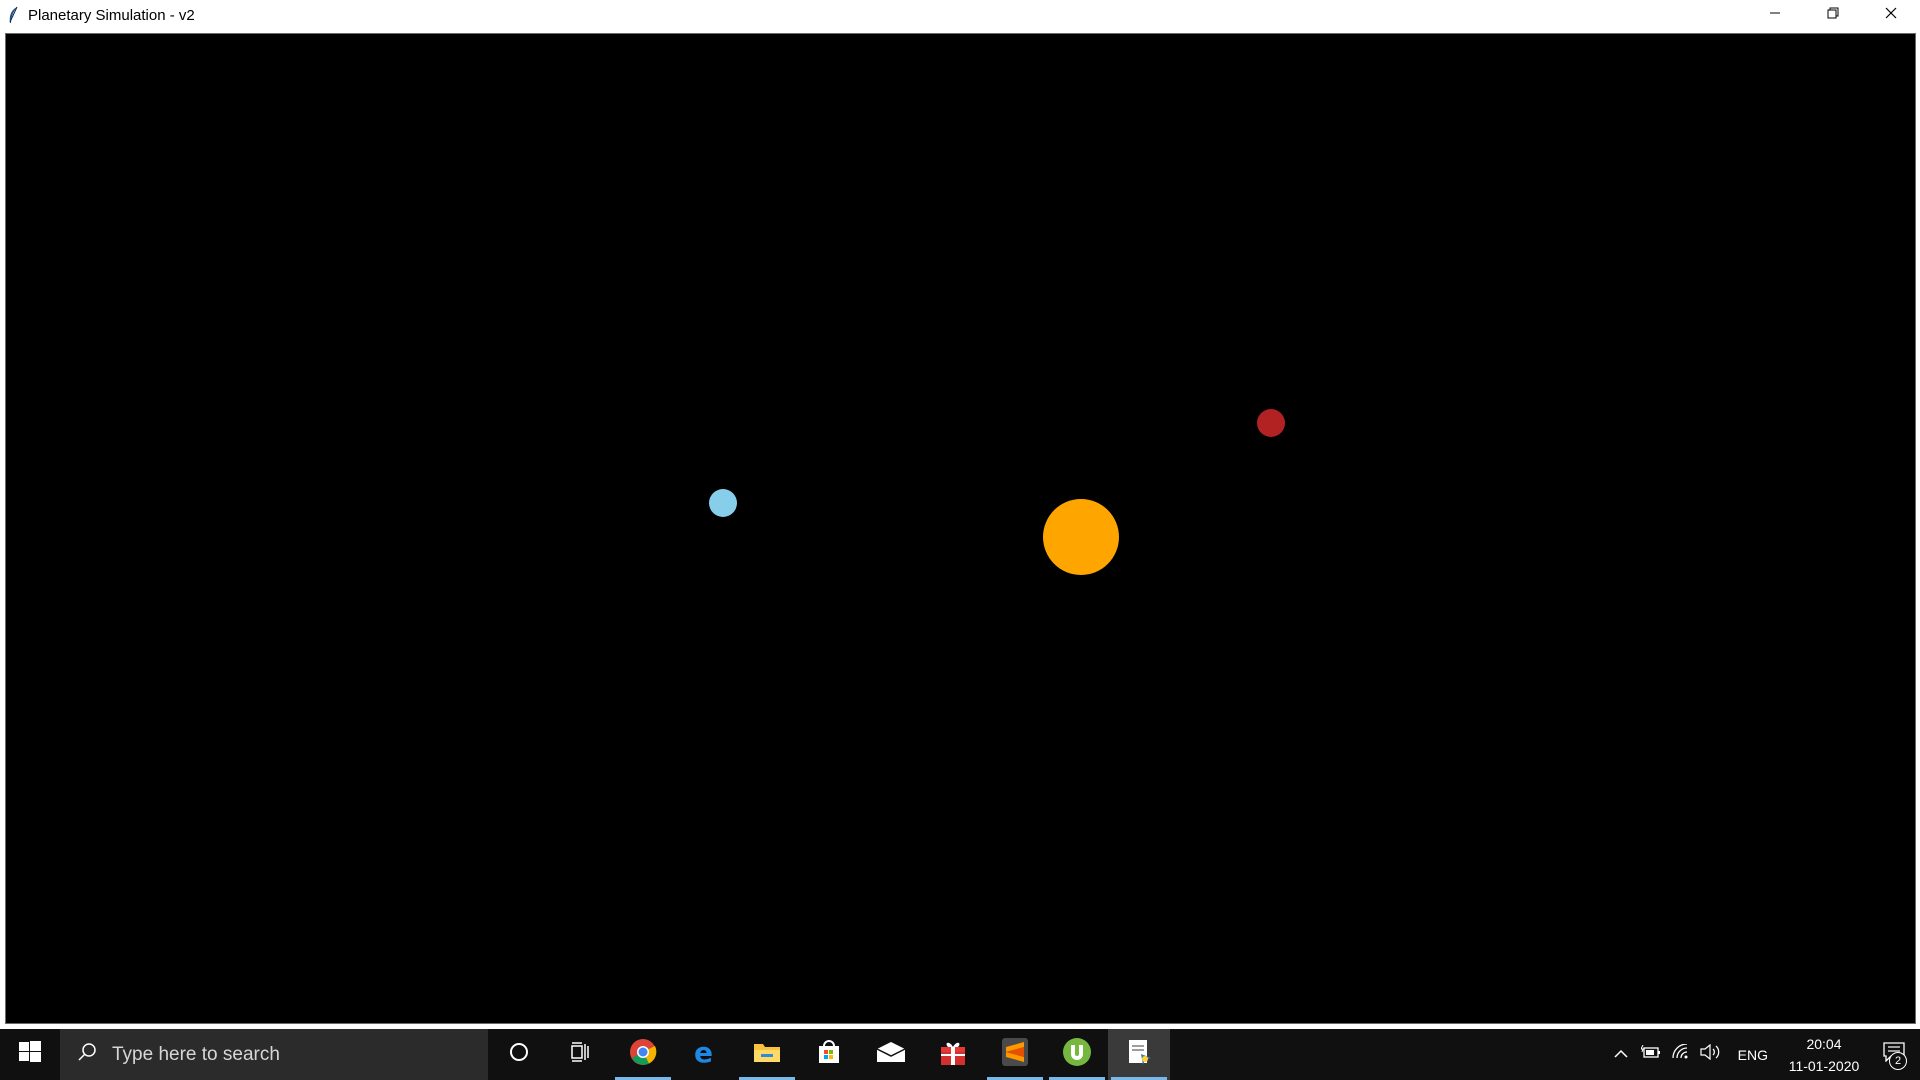 This screenshot has width=1920, height=1080. What do you see at coordinates (723, 503) in the screenshot?
I see `blue-planet` at bounding box center [723, 503].